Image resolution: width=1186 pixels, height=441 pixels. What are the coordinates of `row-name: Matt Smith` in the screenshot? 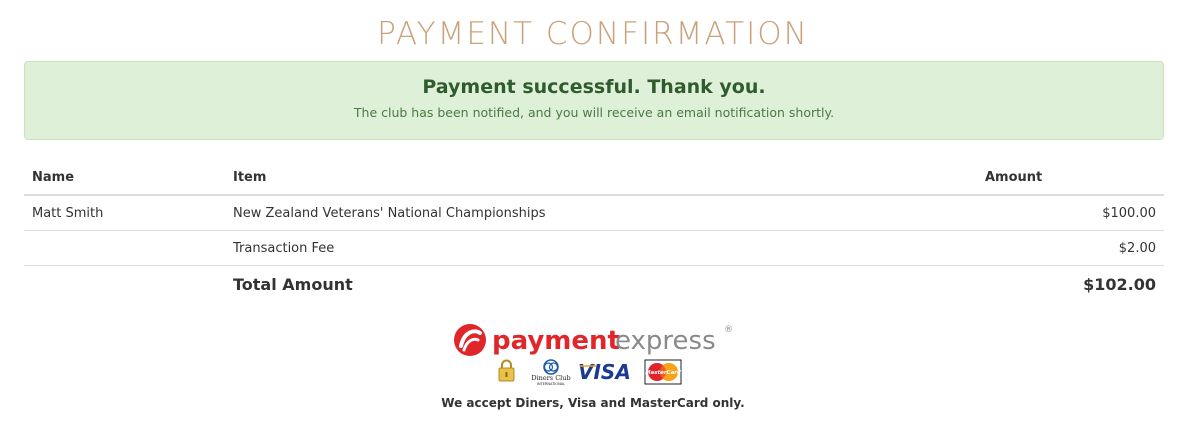 It's located at (124, 213).